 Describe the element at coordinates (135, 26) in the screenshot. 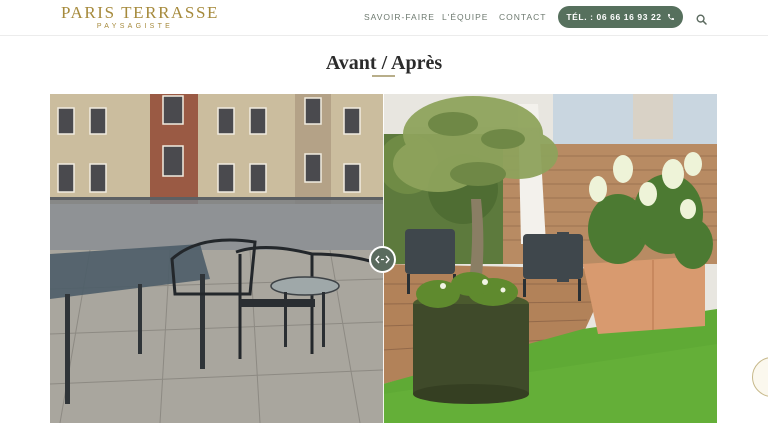

I see `logo-subtitle: PAYSAGISTE` at that location.